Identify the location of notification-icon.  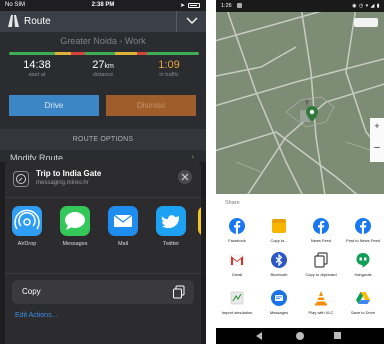
(239, 5).